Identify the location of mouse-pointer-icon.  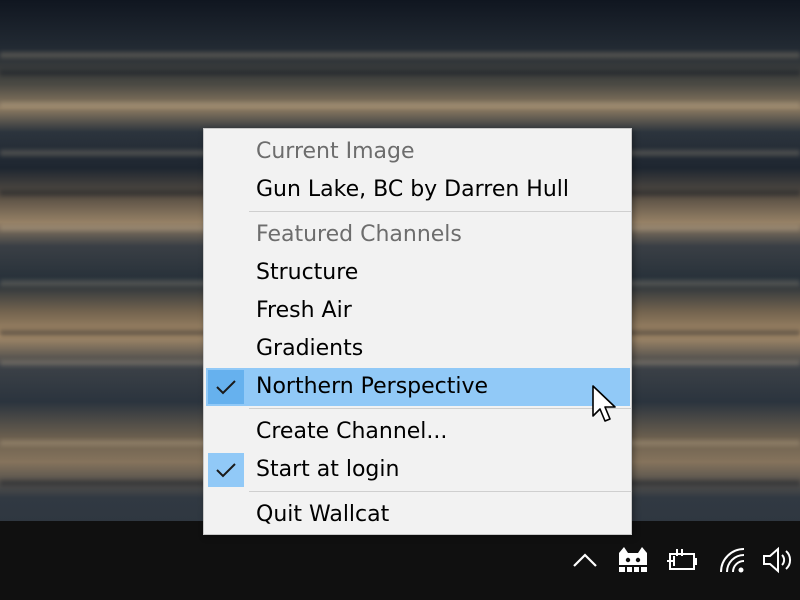
(605, 404).